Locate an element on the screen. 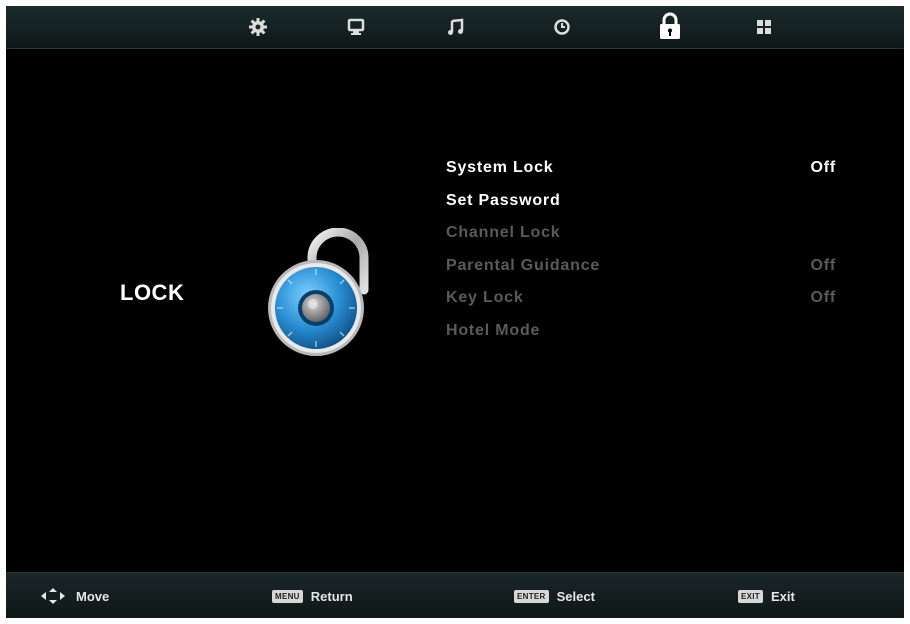 The width and height of the screenshot is (910, 624). tab-setup is located at coordinates (764, 27).